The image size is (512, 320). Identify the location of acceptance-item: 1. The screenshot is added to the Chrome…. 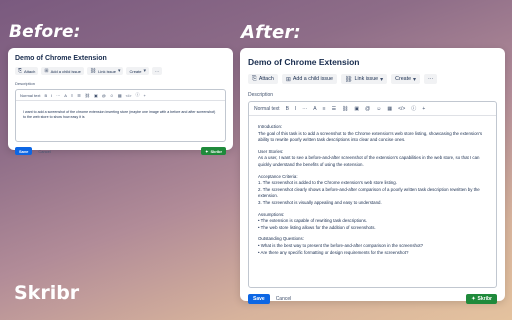
(327, 183).